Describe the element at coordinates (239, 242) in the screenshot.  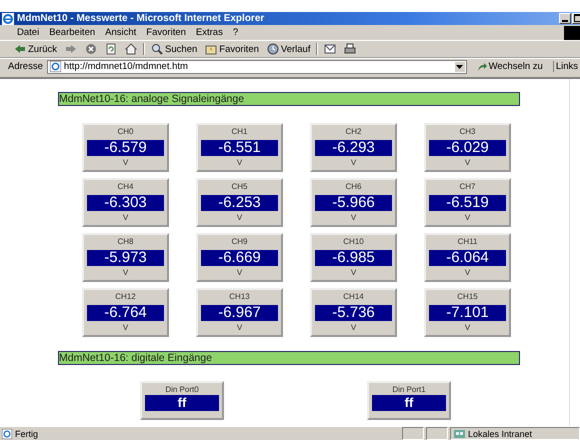
I see `channel-label: CH9` at that location.